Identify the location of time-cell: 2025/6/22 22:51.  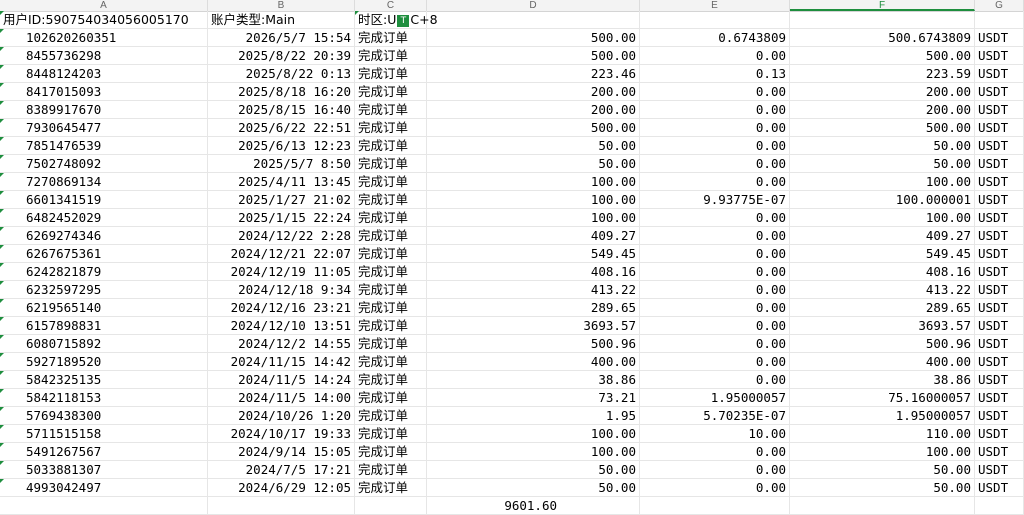
(281, 127).